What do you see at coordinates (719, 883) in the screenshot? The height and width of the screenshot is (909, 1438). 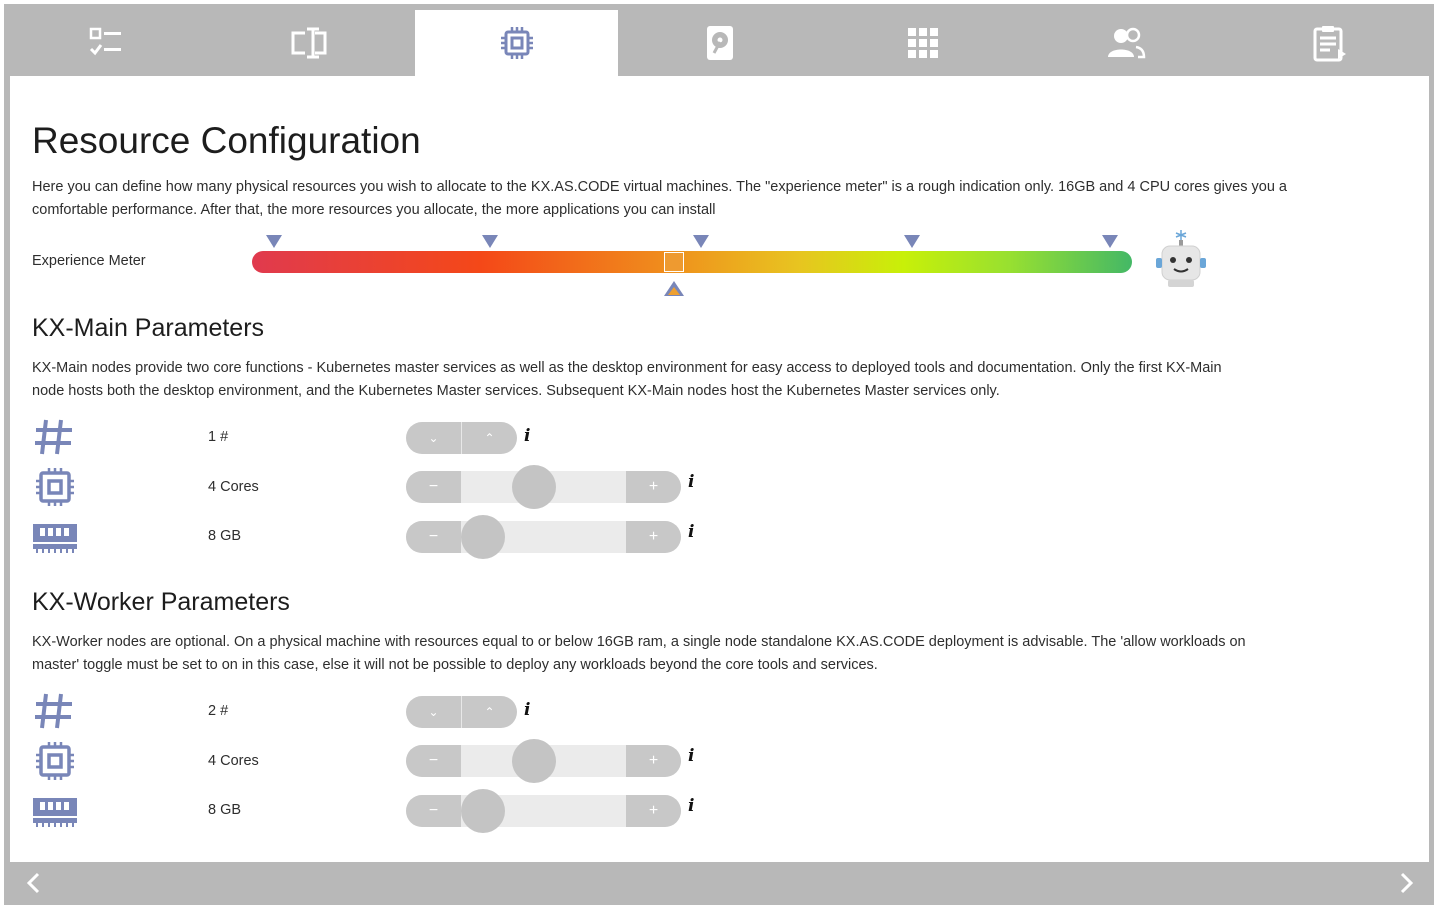 I see `footer-bar` at bounding box center [719, 883].